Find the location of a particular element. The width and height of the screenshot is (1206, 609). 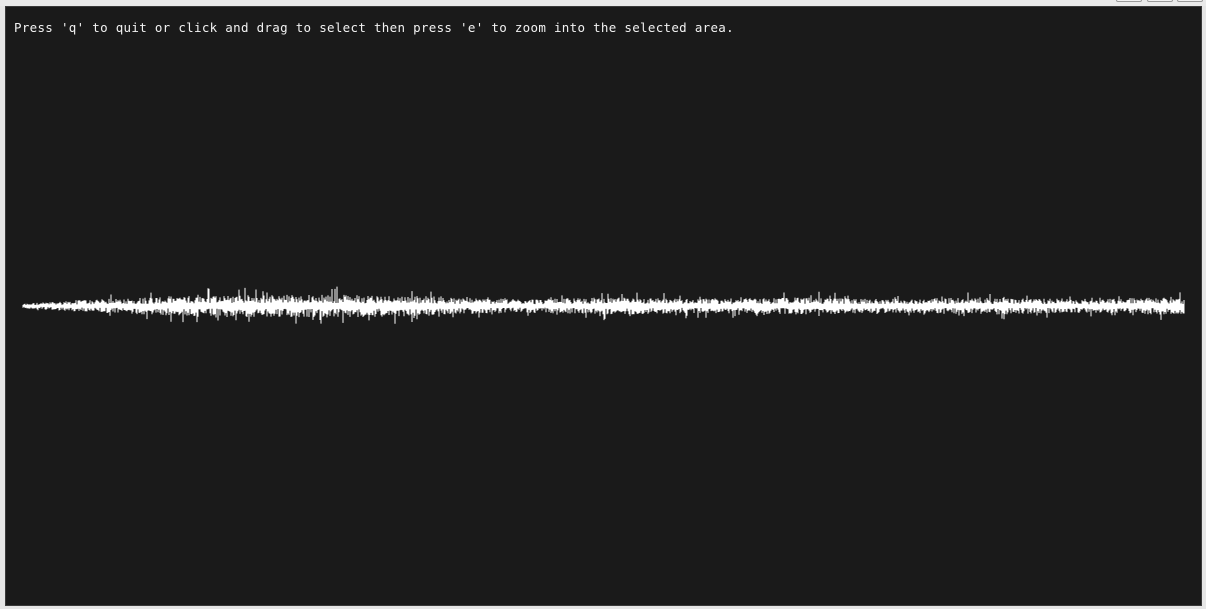

maximize-button is located at coordinates (1160, 1).